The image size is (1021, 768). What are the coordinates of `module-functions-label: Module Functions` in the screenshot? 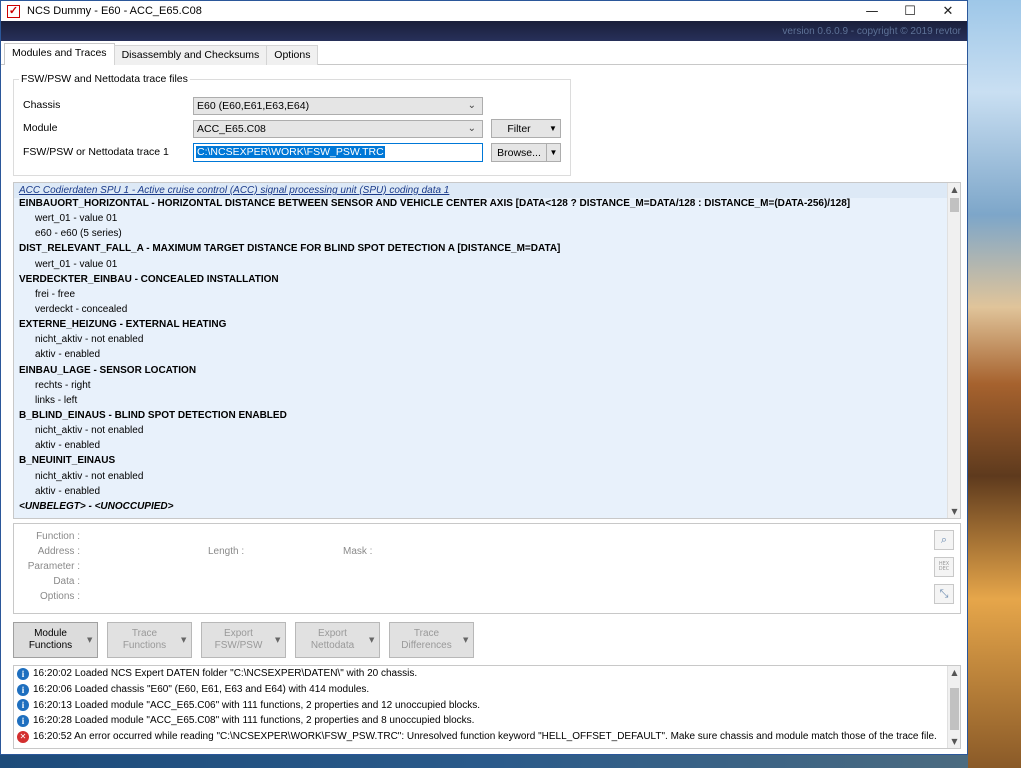 It's located at (50, 639).